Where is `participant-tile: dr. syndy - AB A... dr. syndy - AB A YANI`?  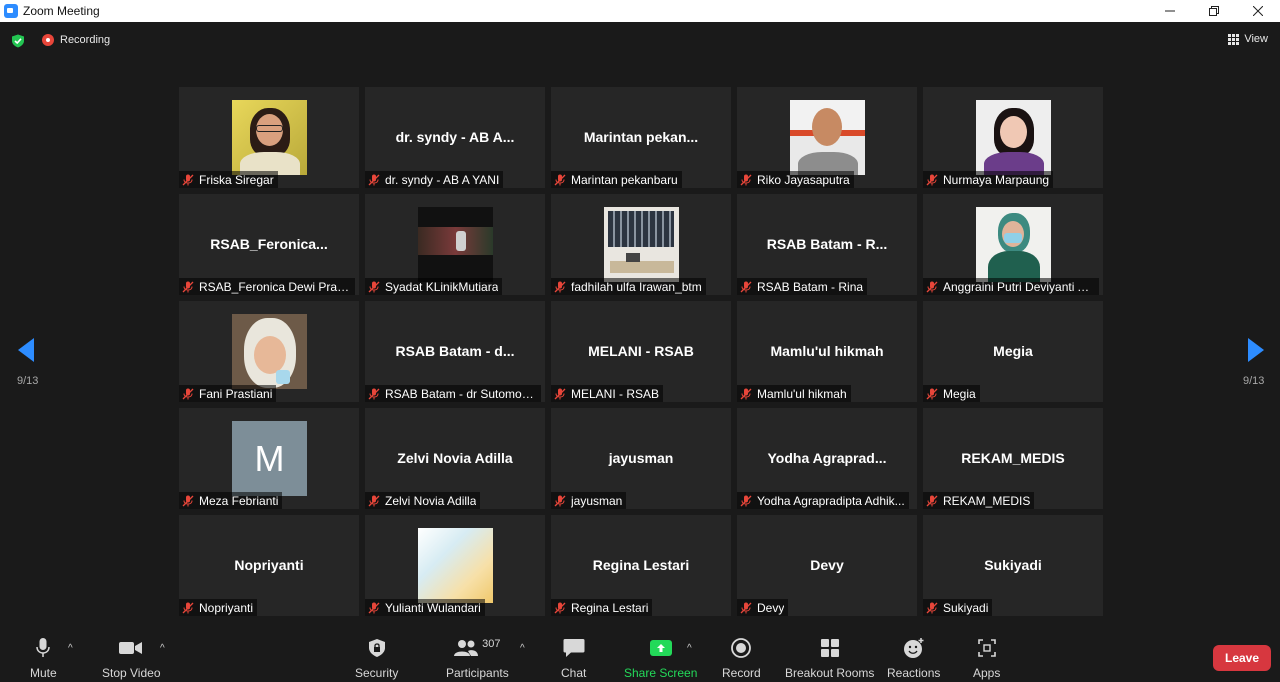 participant-tile: dr. syndy - AB A... dr. syndy - AB A YANI is located at coordinates (455, 137).